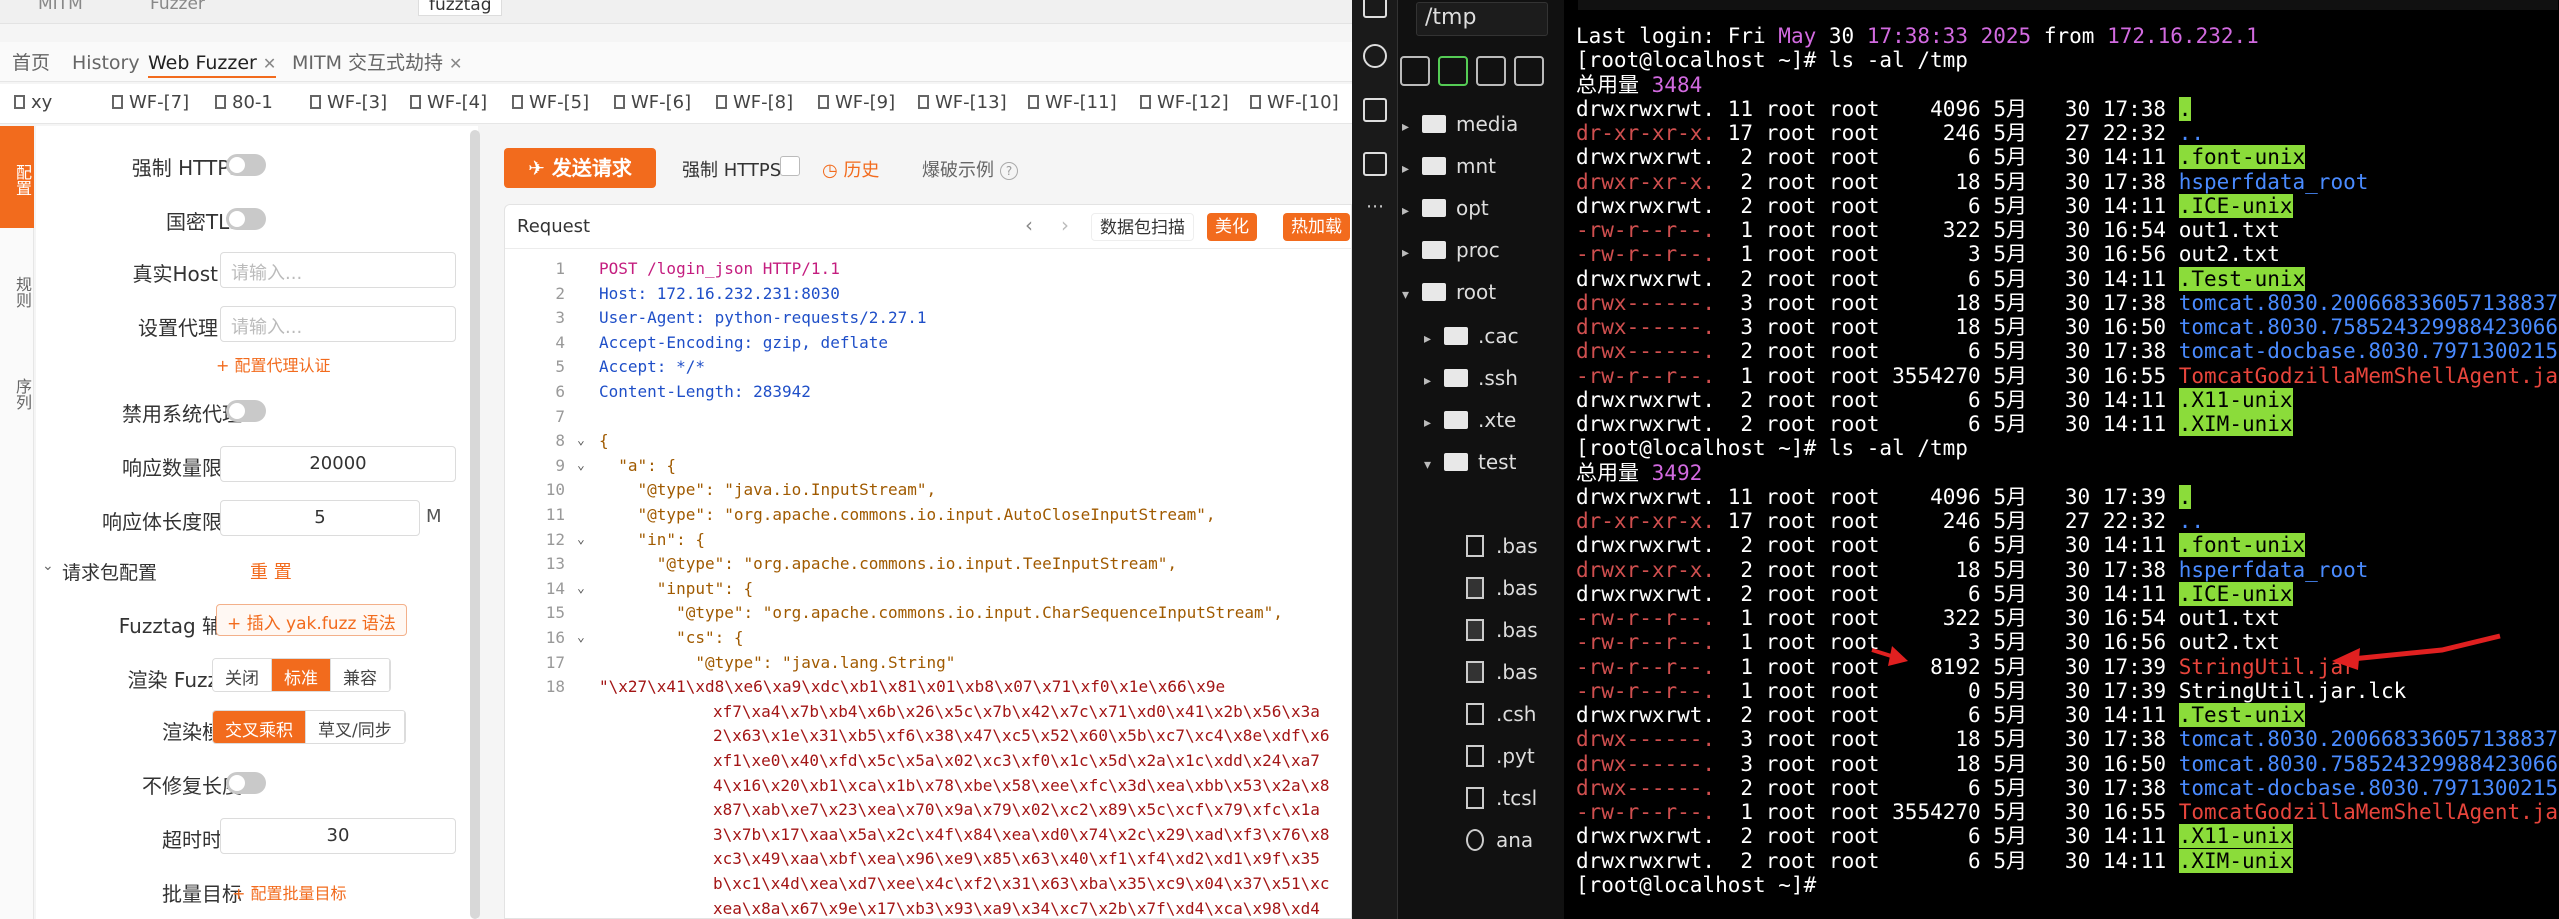 The height and width of the screenshot is (919, 2559). Describe the element at coordinates (338, 464) in the screenshot. I see `resp-limit-input: 20000` at that location.